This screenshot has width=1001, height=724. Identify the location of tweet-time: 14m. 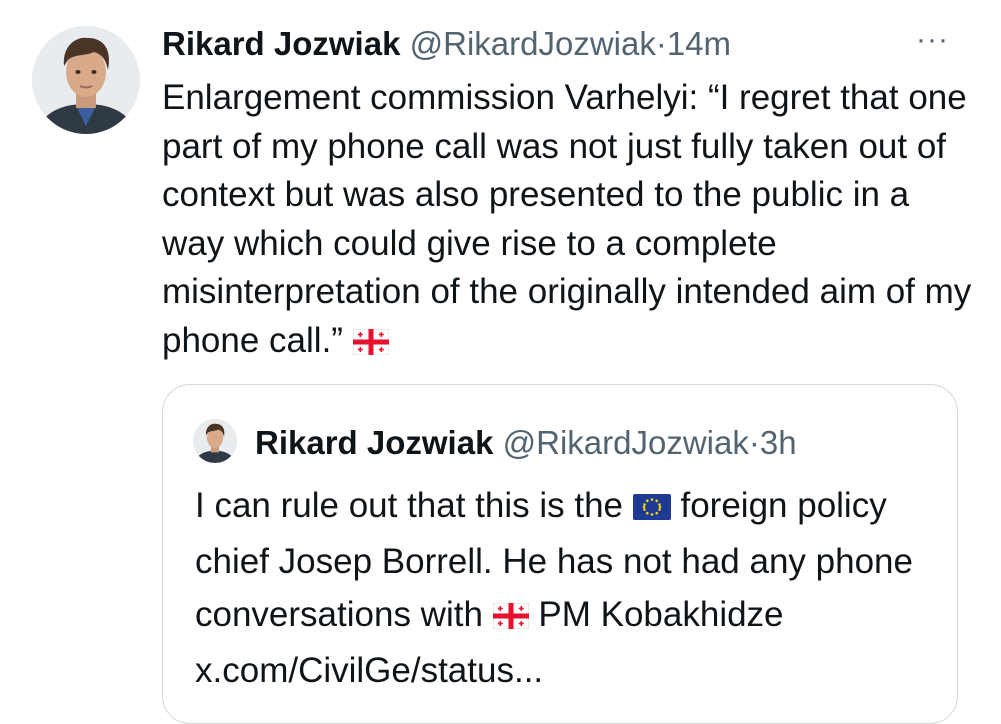
(699, 43).